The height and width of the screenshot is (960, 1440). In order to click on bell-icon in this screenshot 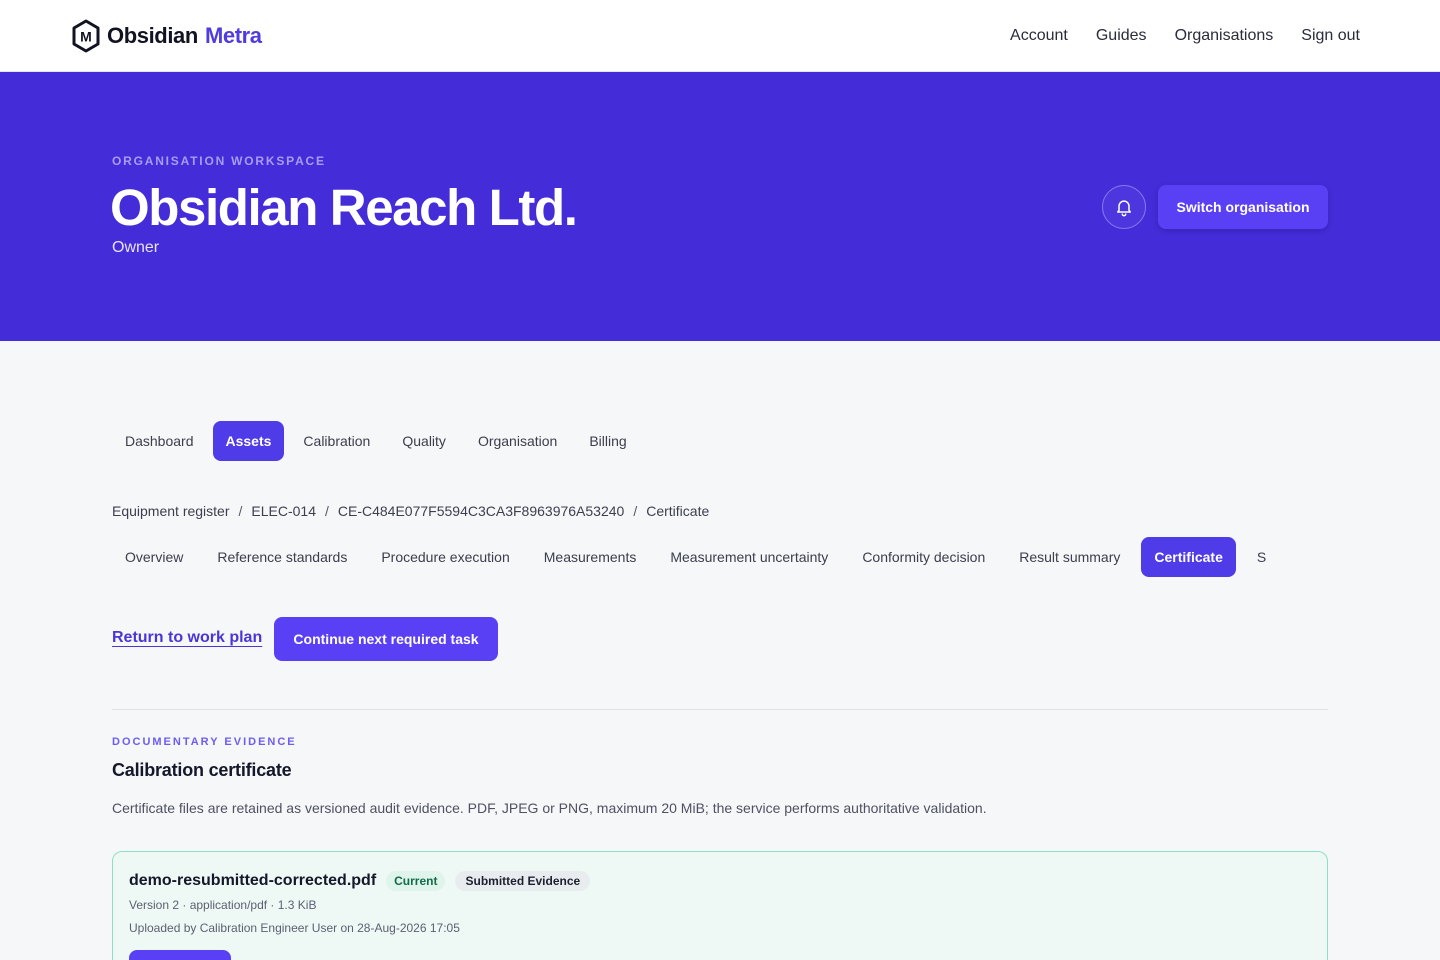, I will do `click(1124, 208)`.